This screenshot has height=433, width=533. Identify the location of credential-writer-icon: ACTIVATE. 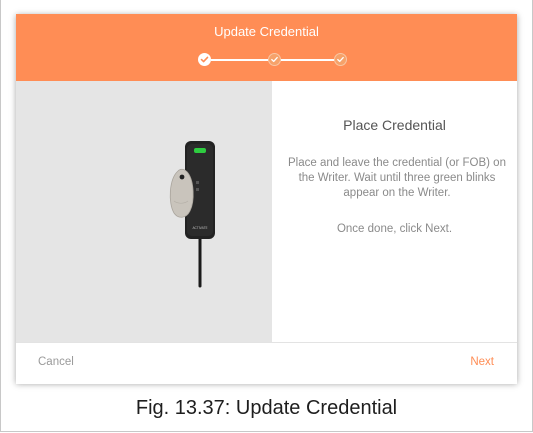
(192, 214).